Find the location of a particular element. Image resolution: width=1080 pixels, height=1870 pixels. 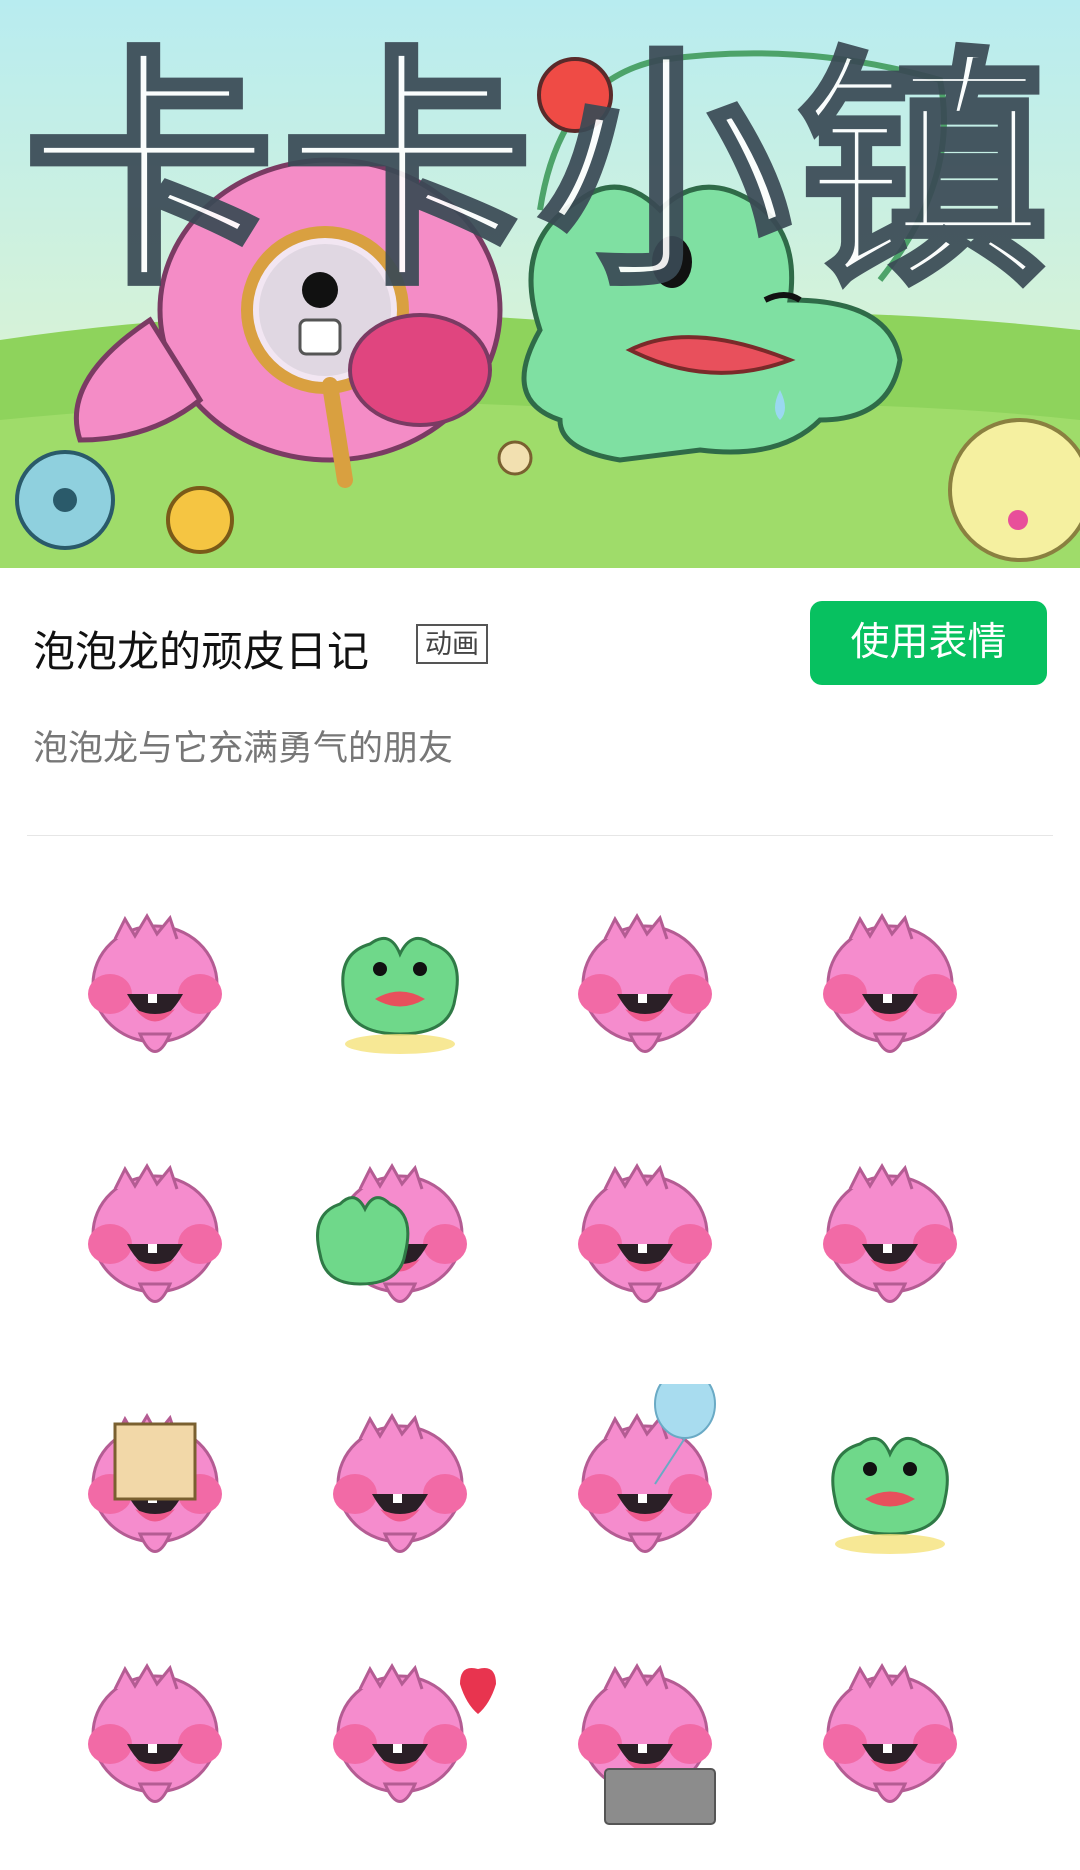

sticker-holding-sign is located at coordinates (155, 1484).